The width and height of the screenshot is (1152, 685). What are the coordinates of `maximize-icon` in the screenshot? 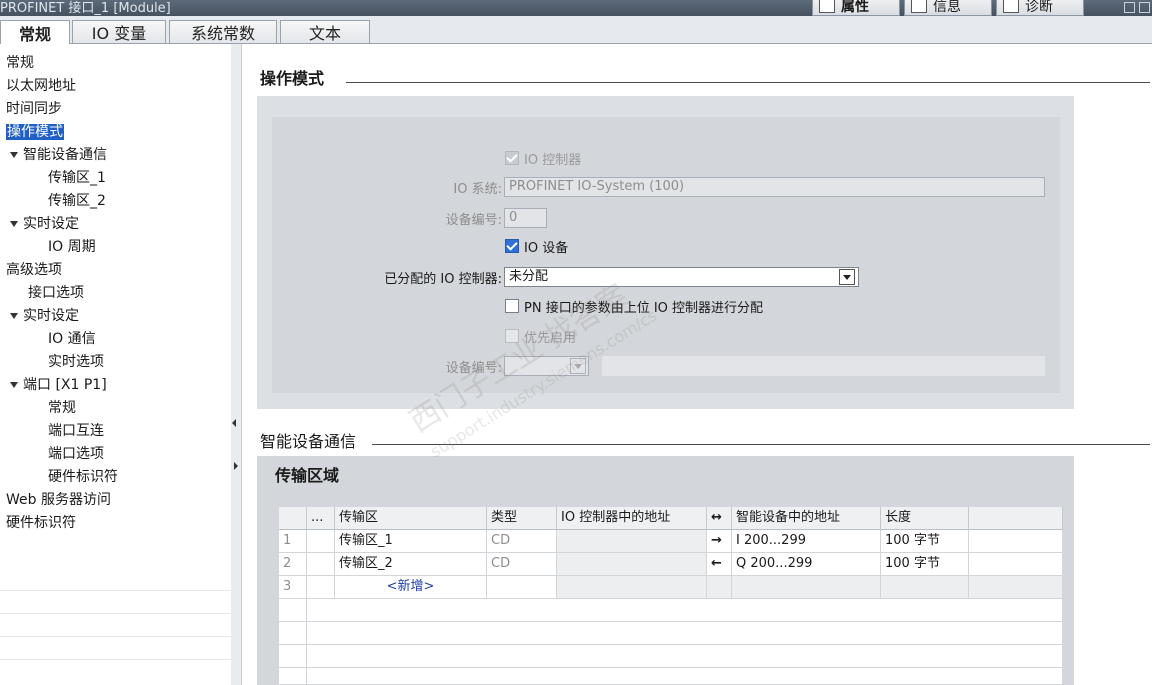 It's located at (1144, 7).